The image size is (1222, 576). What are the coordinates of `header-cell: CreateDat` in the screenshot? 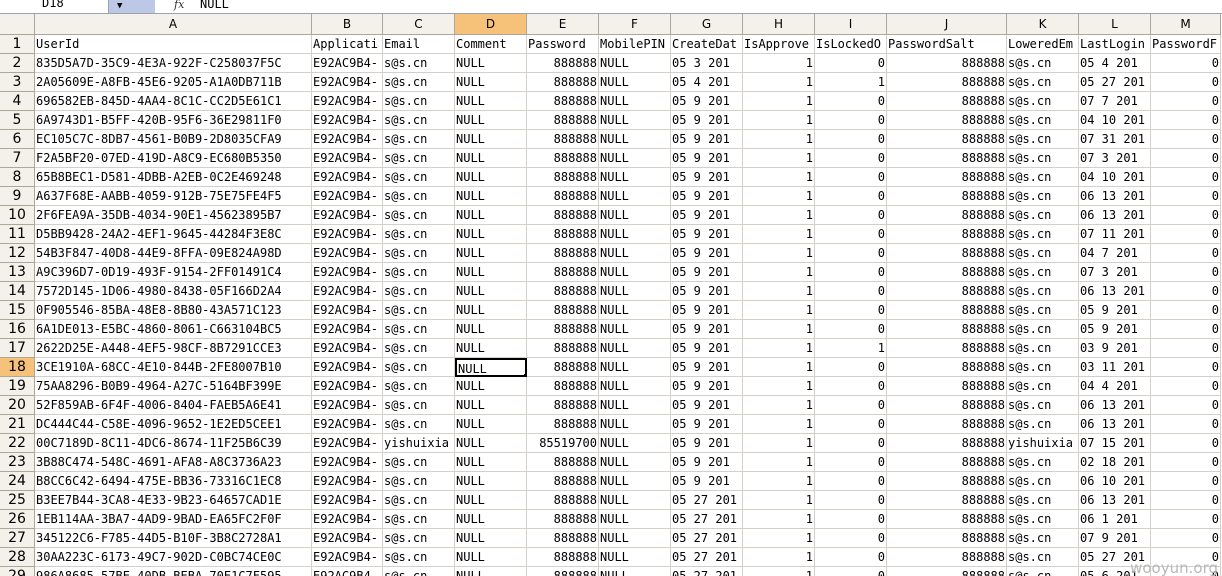 It's located at (707, 44).